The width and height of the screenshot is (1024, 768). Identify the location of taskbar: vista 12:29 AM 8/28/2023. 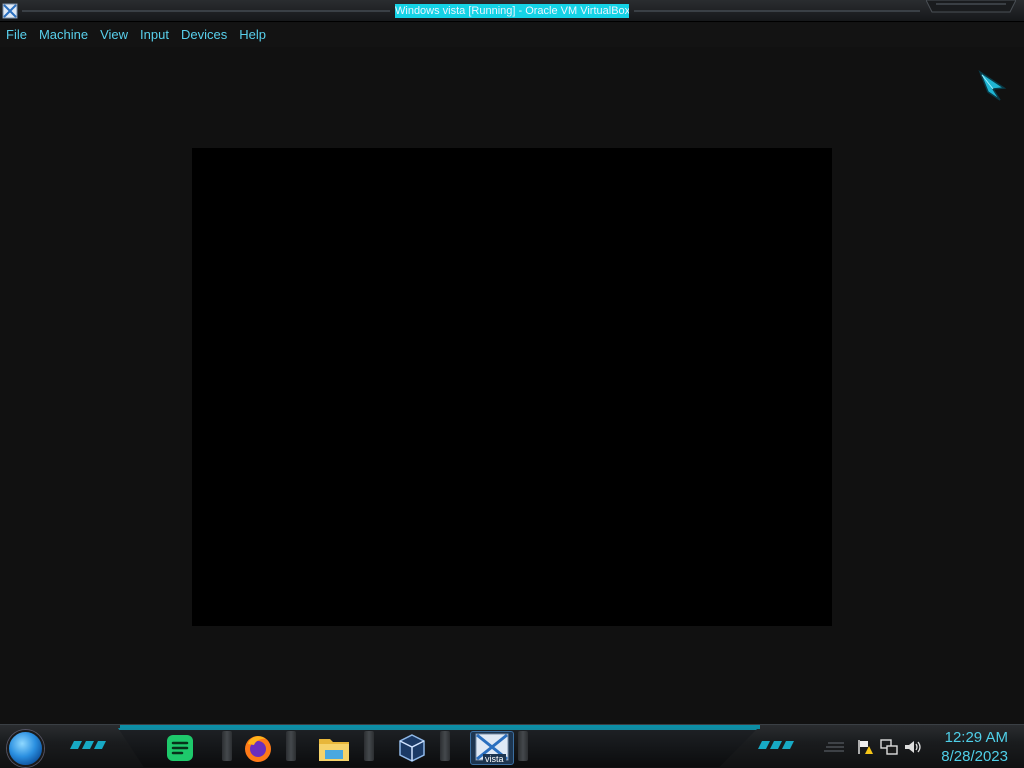
(512, 746).